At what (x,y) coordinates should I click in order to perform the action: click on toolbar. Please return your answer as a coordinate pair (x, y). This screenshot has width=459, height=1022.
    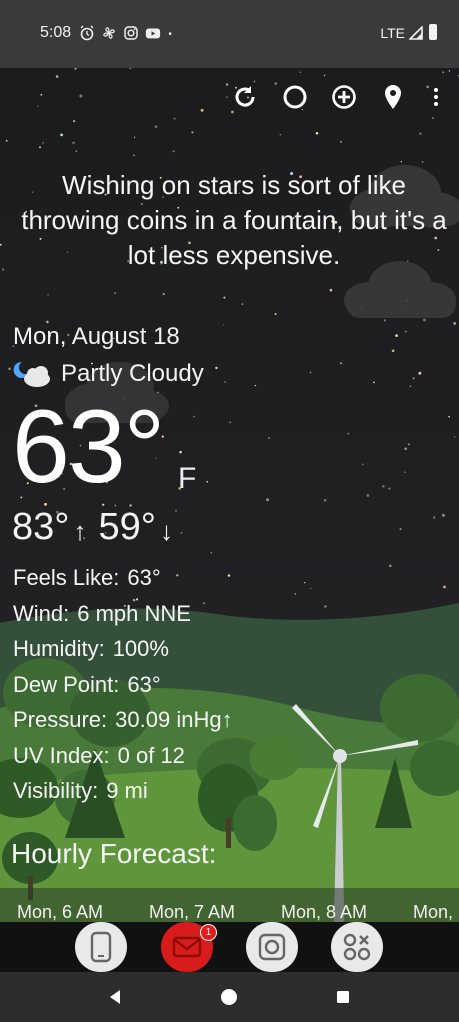
    Looking at the image, I should click on (229, 97).